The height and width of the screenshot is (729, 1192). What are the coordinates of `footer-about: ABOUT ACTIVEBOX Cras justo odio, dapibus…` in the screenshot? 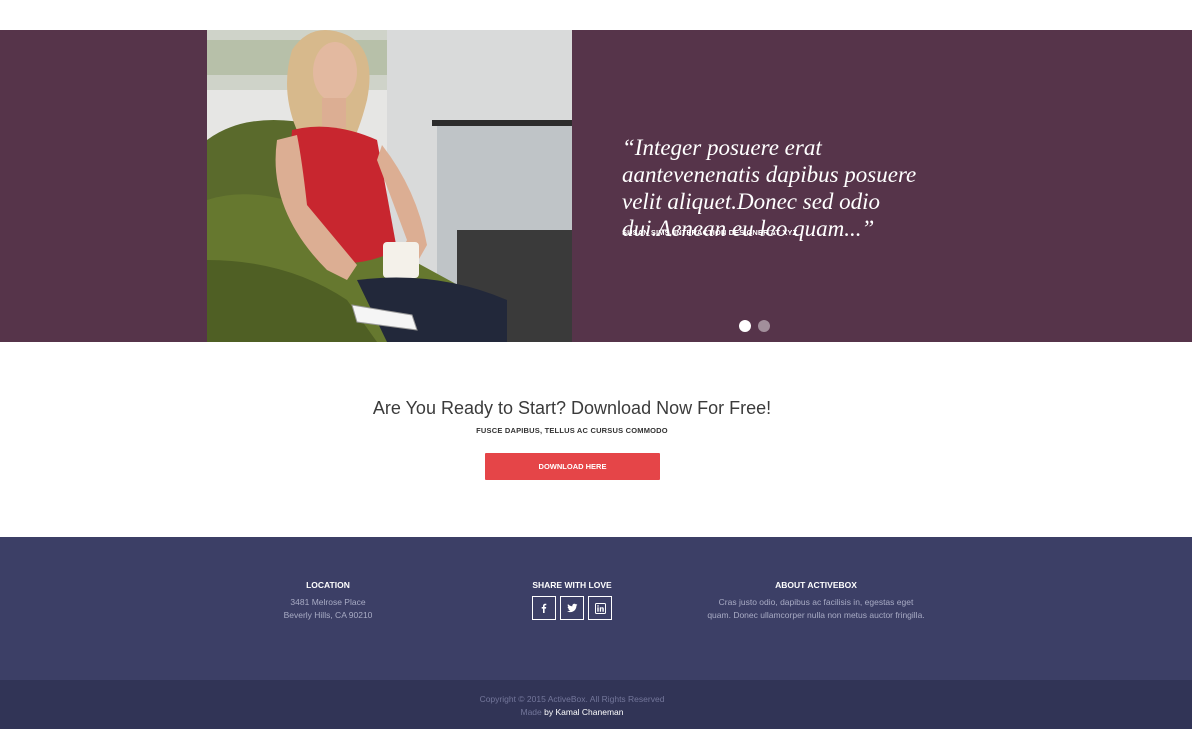 It's located at (816, 601).